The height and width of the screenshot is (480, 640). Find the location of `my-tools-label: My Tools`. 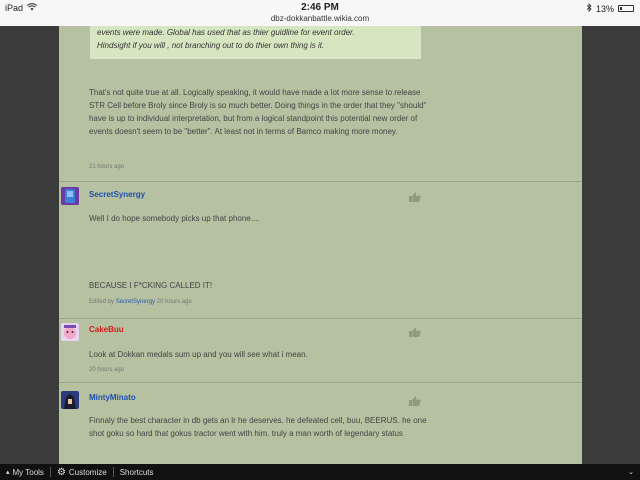

my-tools-label: My Tools is located at coordinates (28, 472).